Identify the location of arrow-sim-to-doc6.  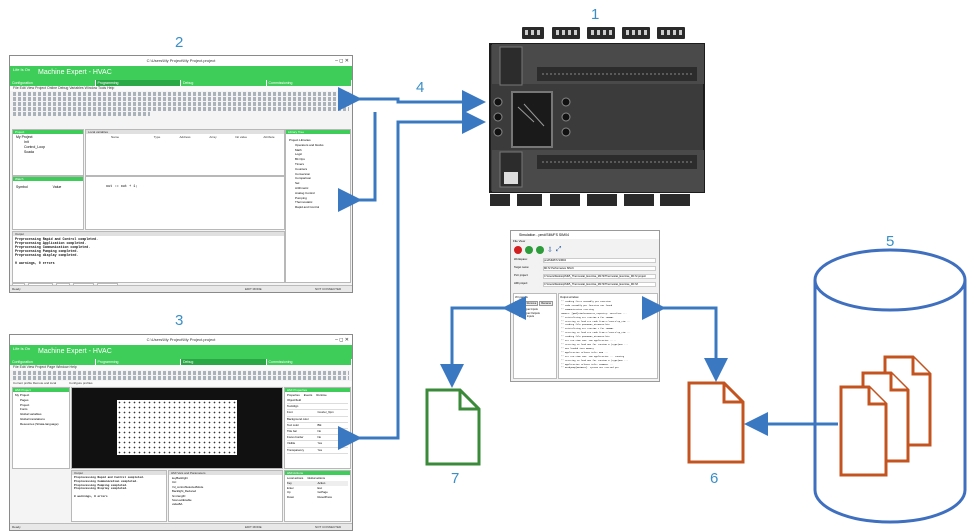
(685, 339).